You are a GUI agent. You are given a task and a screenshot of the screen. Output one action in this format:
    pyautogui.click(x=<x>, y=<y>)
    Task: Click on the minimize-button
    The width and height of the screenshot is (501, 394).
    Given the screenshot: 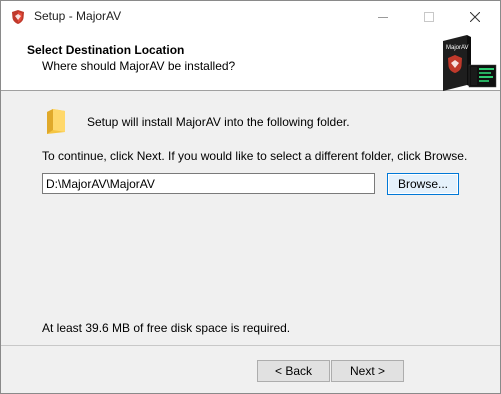 What is the action you would take?
    pyautogui.click(x=383, y=16)
    